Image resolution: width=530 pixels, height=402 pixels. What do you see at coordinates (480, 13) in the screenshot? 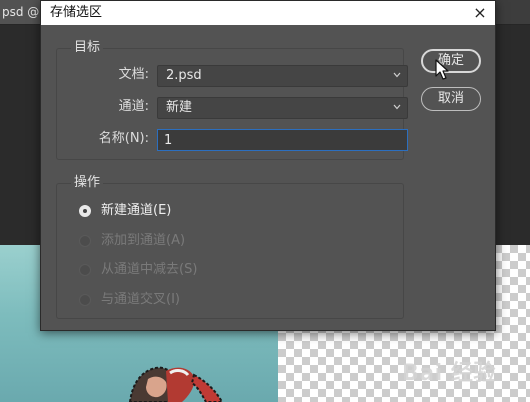
I see `close-icon: ×` at bounding box center [480, 13].